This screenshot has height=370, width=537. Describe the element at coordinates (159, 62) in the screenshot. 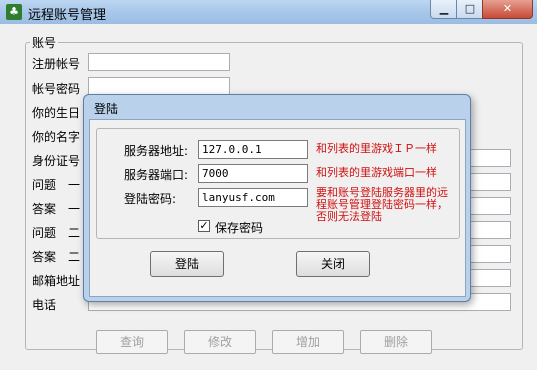

I see `register-account-input` at that location.